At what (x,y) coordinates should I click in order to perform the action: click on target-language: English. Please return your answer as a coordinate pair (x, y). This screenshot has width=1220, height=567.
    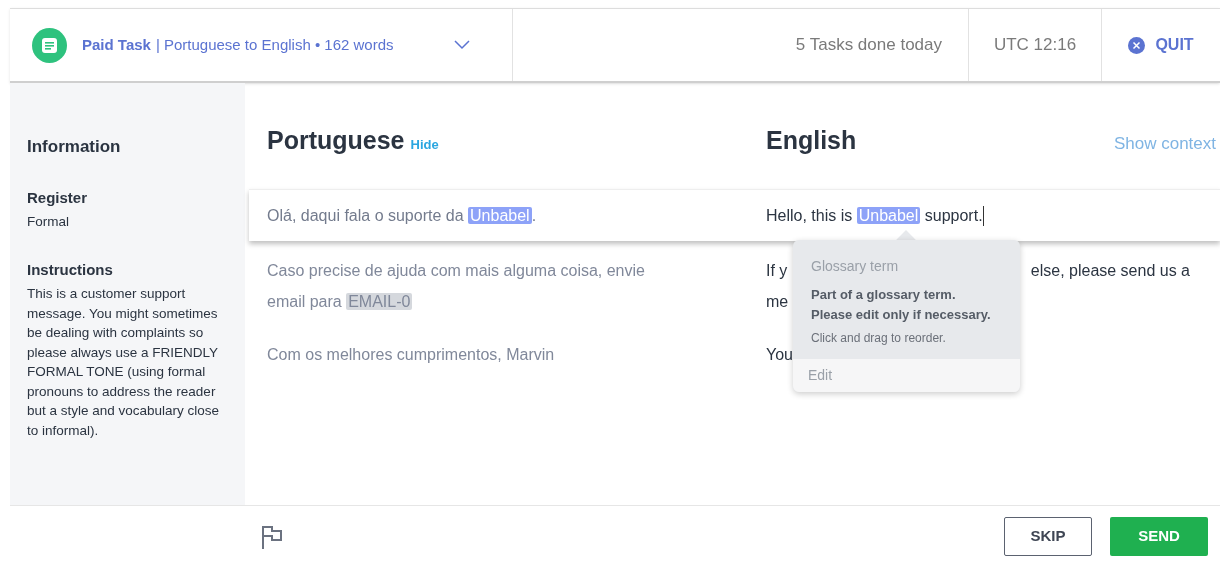
    Looking at the image, I should click on (811, 140).